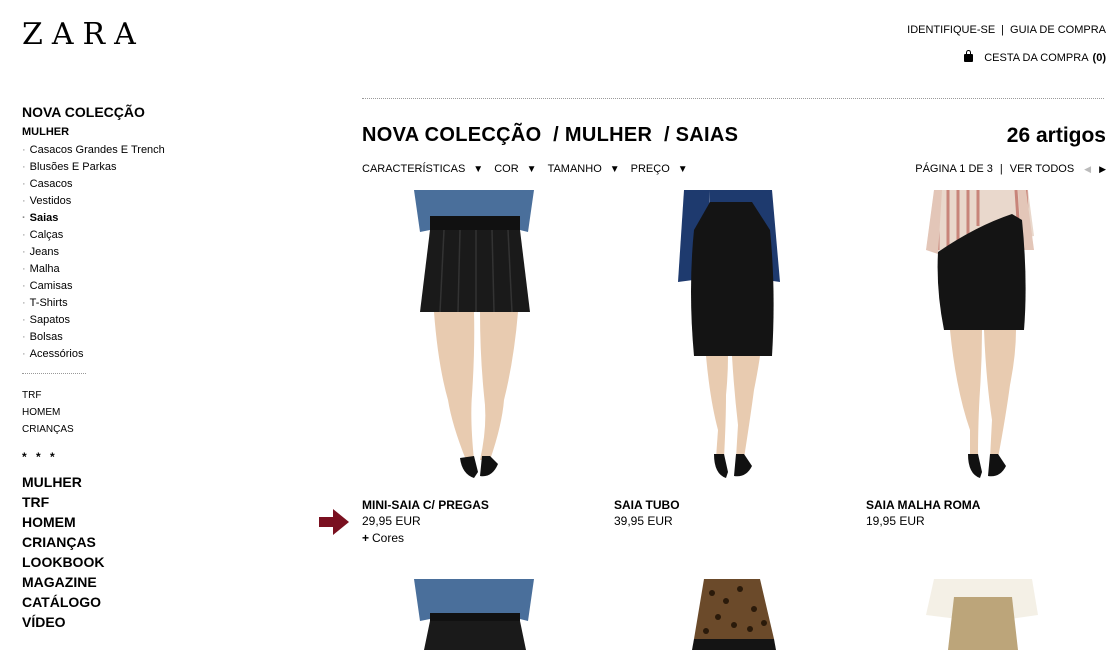  Describe the element at coordinates (112, 562) in the screenshot. I see `nav-lookbook: LOOKBOOK` at that location.